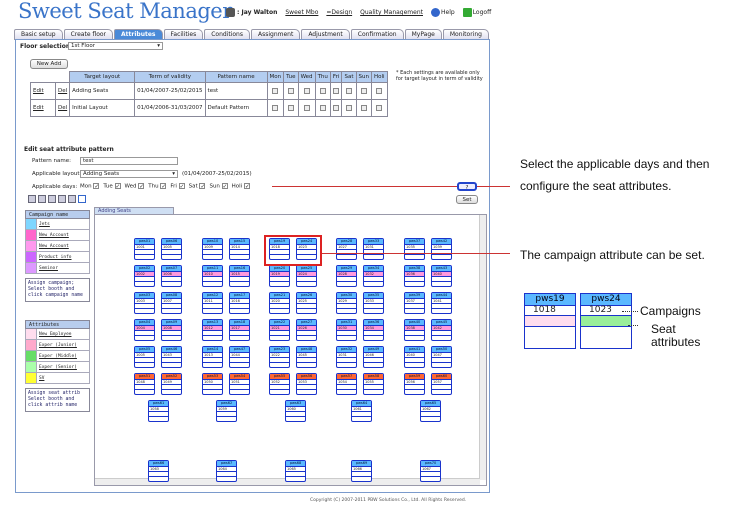  What do you see at coordinates (129, 174) in the screenshot?
I see `applicable-layout-select: Adding Seats ▾` at bounding box center [129, 174].